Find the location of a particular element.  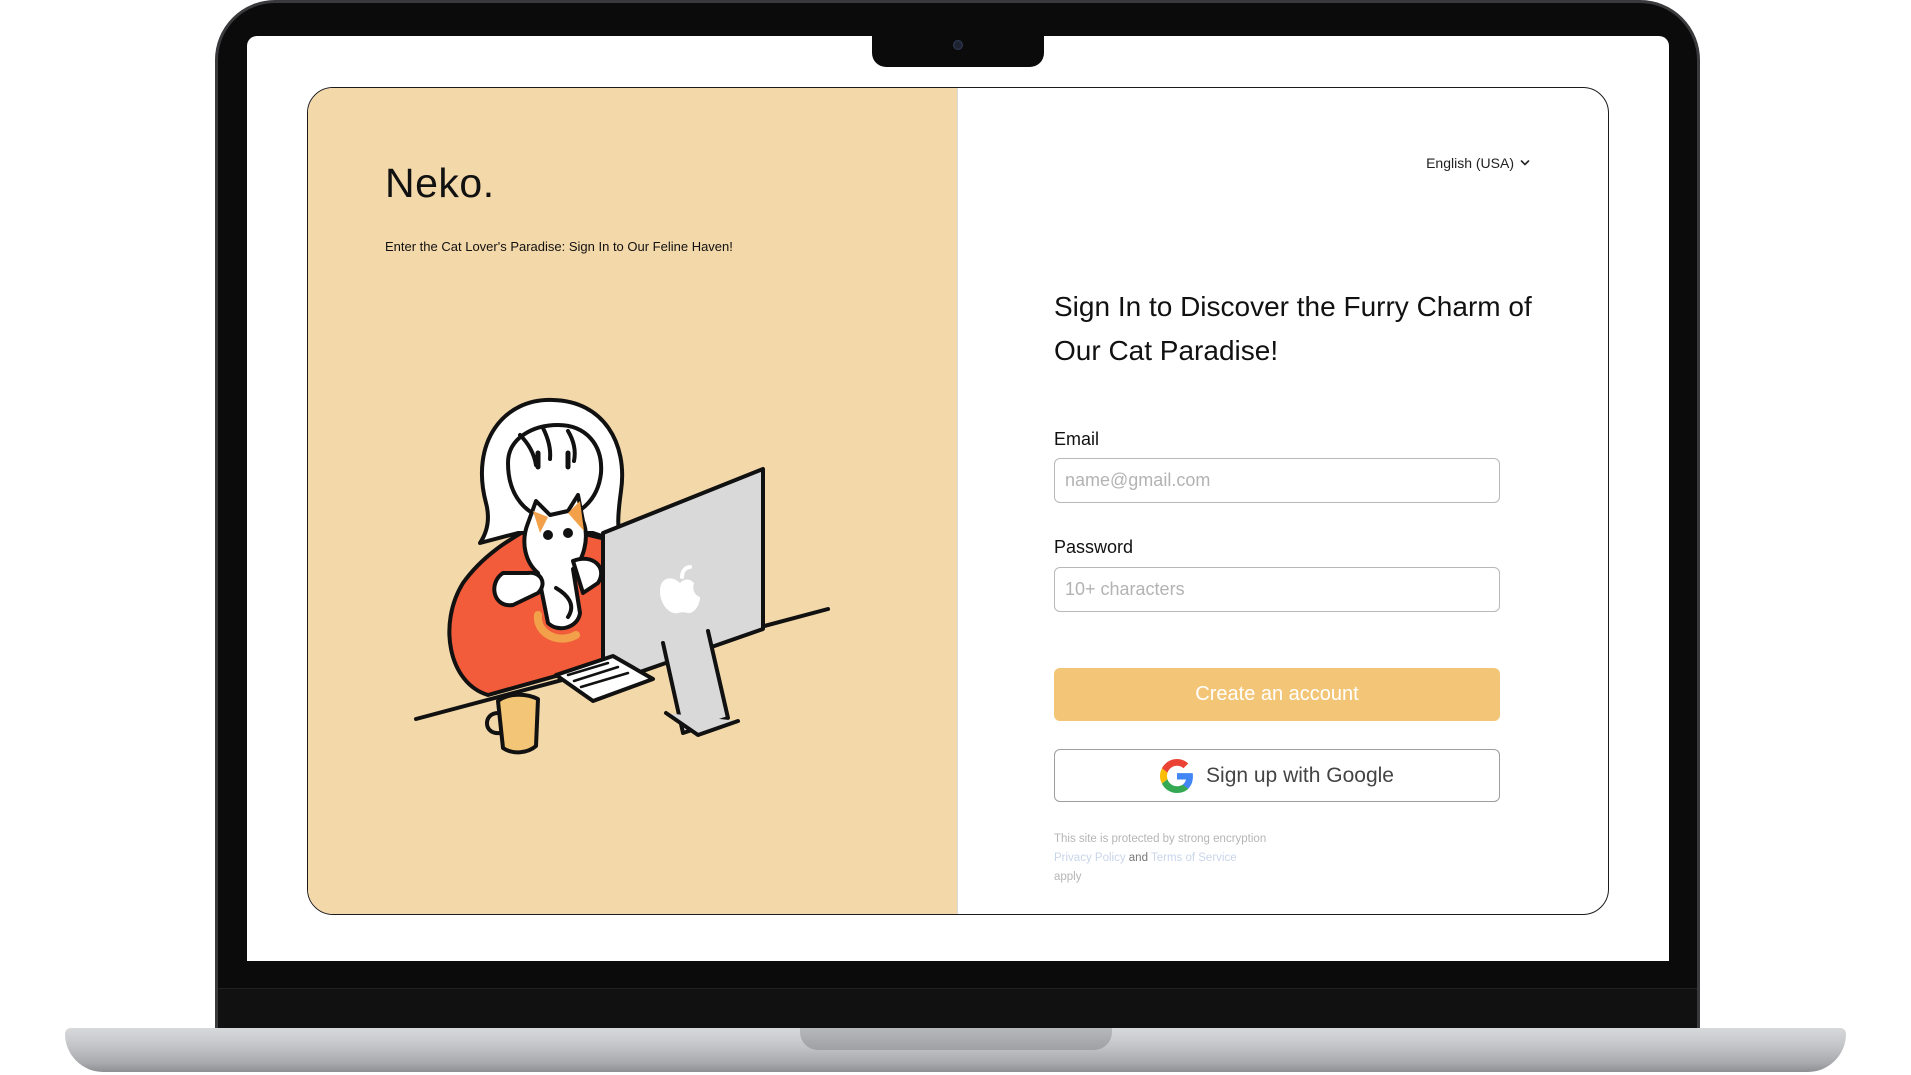

camera-notch is located at coordinates (958, 50).